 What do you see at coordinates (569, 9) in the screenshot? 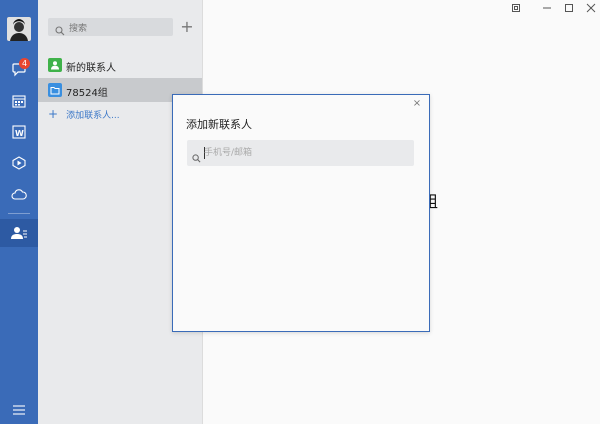
I see `maximize-icon` at bounding box center [569, 9].